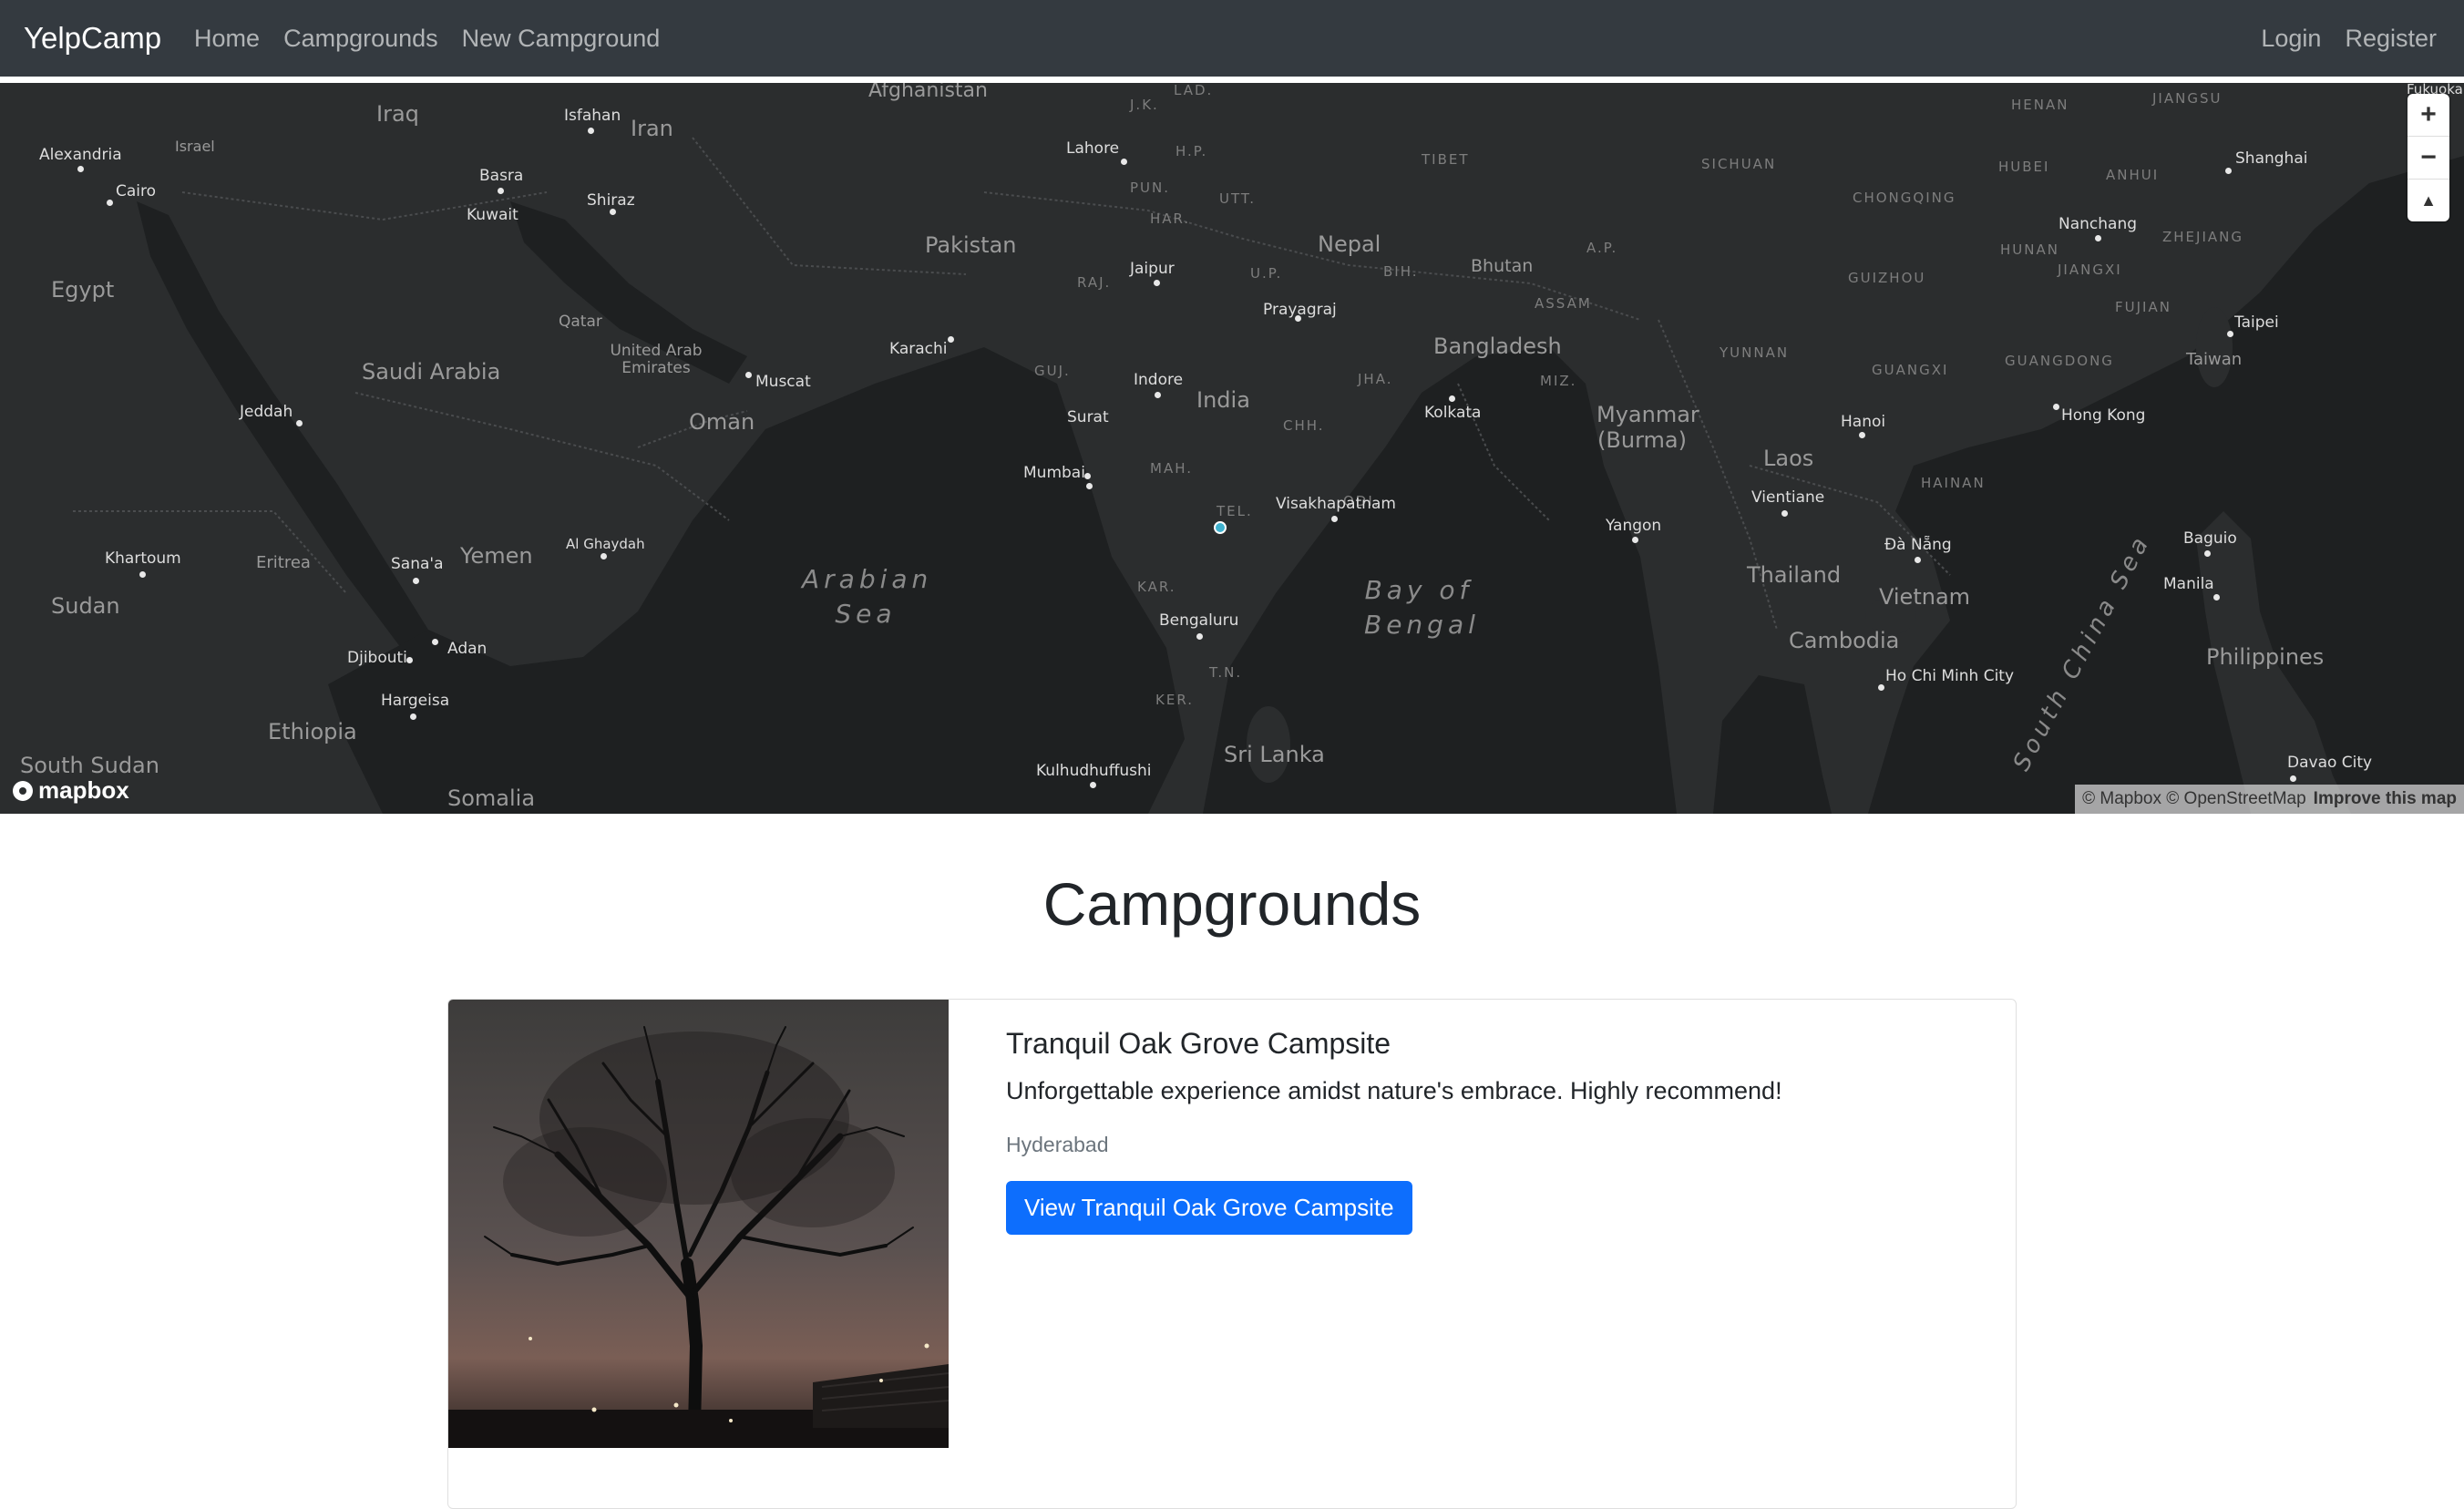 The height and width of the screenshot is (1509, 2464). Describe the element at coordinates (2188, 584) in the screenshot. I see `map-city-label: Manila` at that location.